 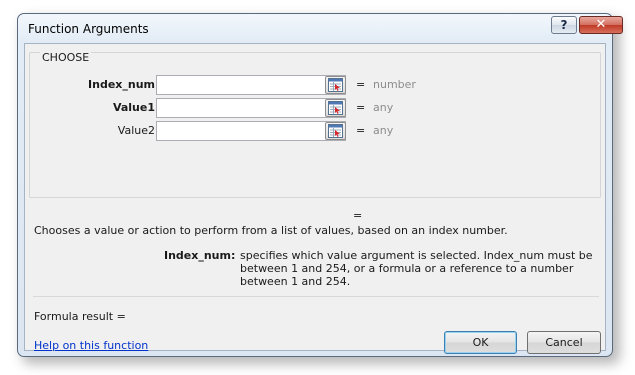 What do you see at coordinates (251, 131) in the screenshot?
I see `value2-input` at bounding box center [251, 131].